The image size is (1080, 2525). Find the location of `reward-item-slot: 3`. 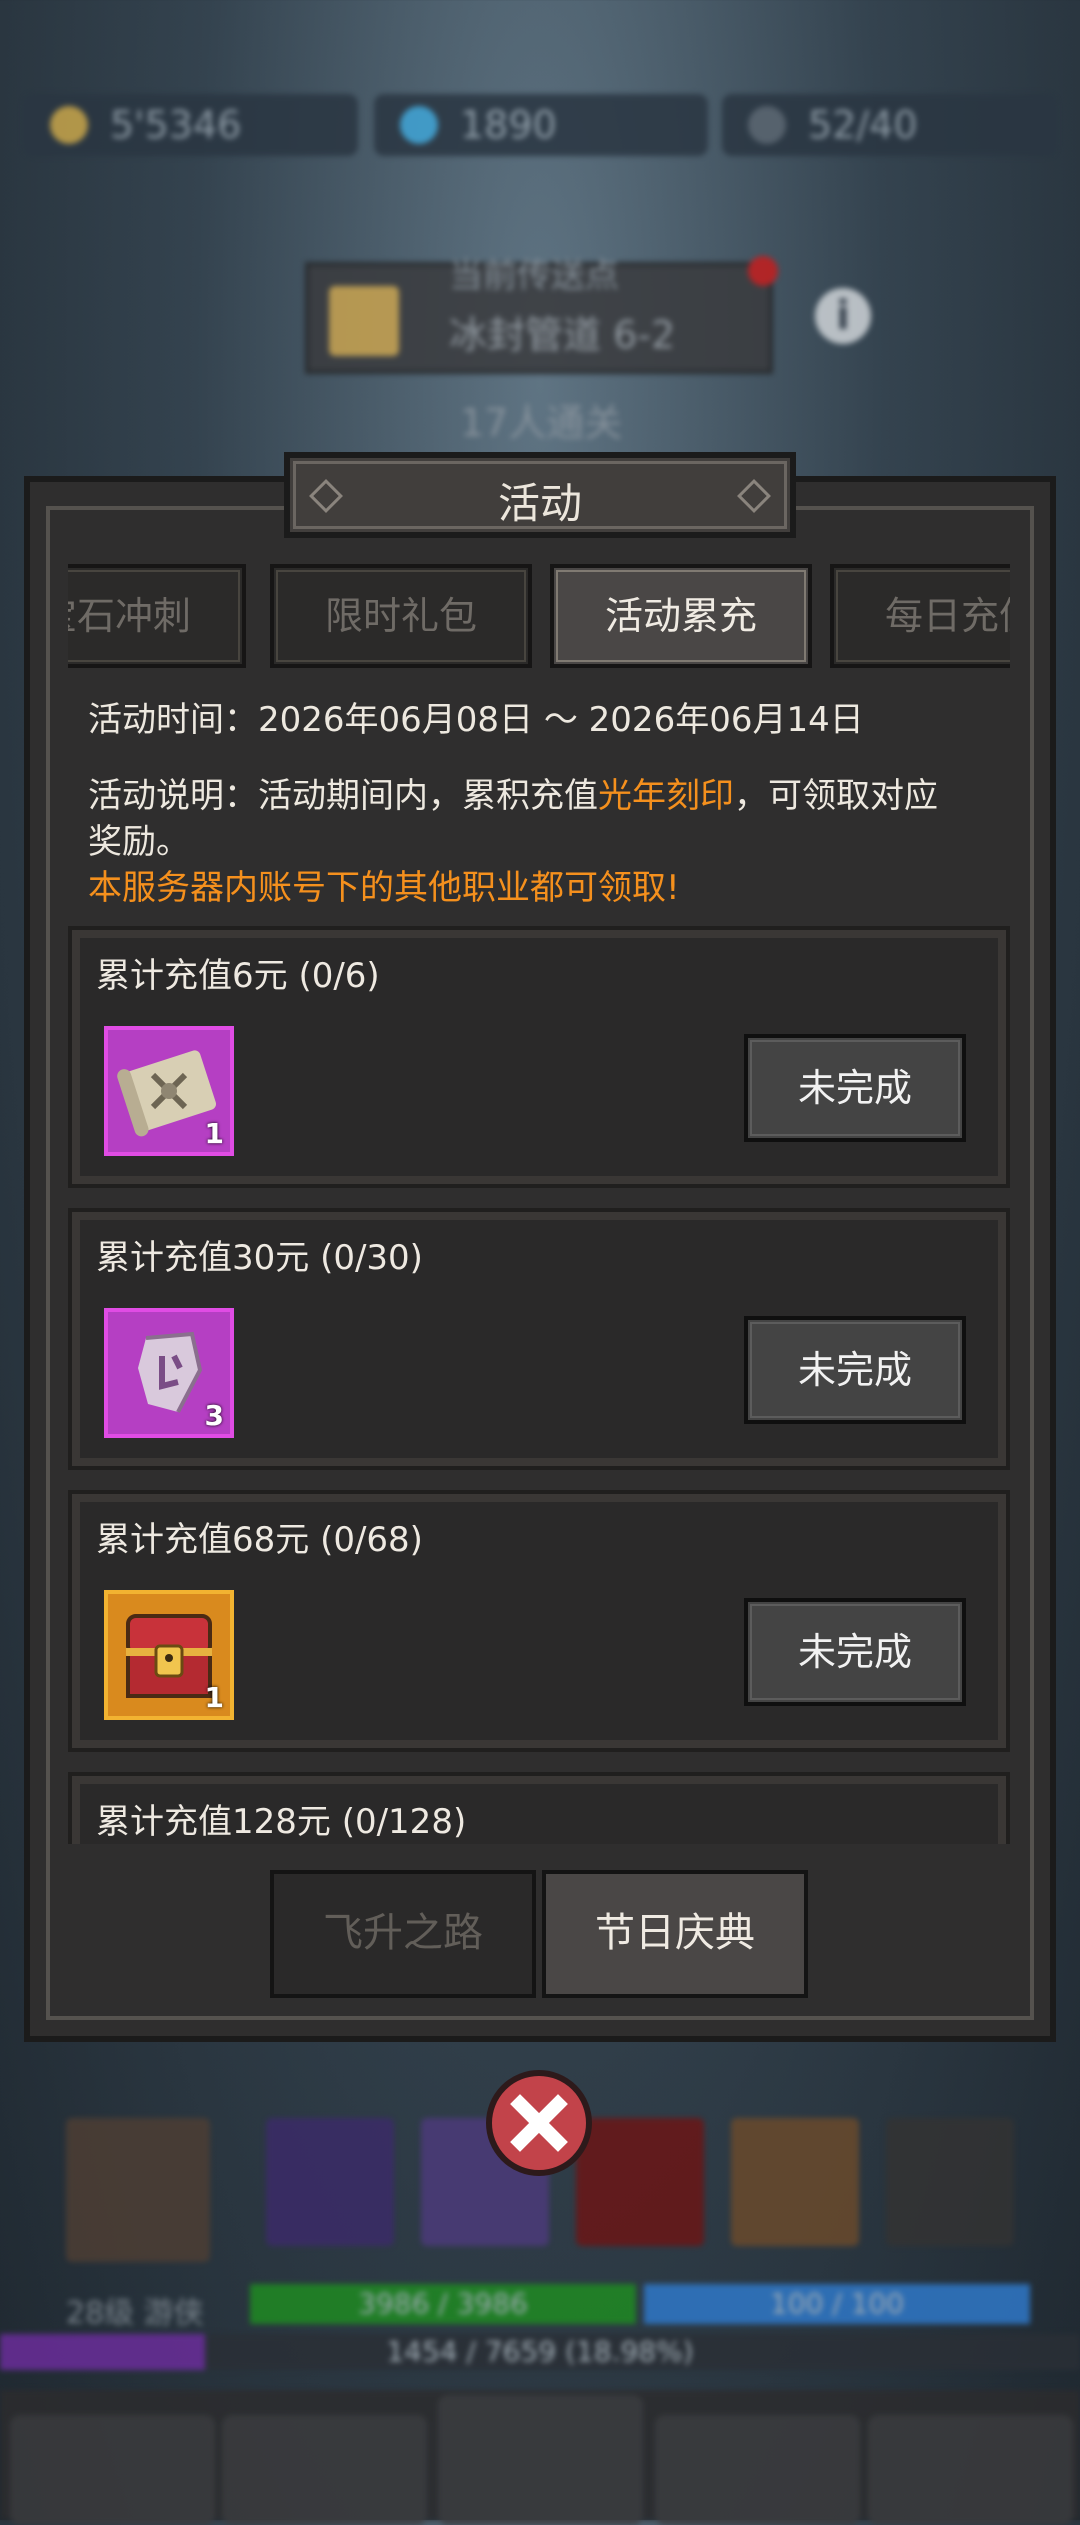

reward-item-slot: 3 is located at coordinates (169, 1373).